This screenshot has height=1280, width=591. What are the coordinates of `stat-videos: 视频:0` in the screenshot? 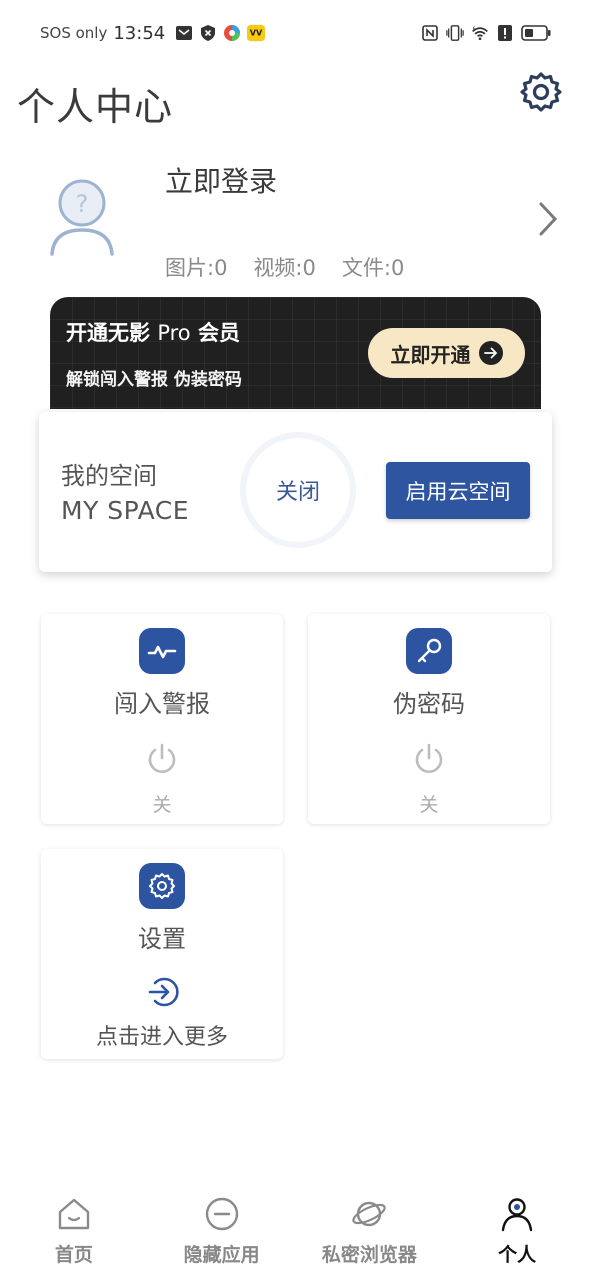 It's located at (284, 268).